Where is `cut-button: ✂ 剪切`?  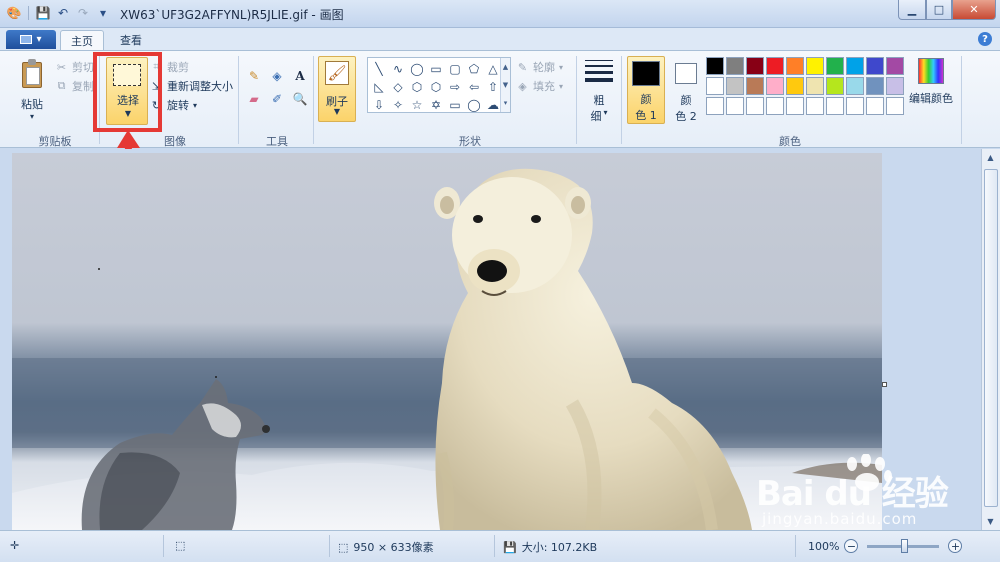
cut-button: ✂ 剪切 is located at coordinates (74, 67).